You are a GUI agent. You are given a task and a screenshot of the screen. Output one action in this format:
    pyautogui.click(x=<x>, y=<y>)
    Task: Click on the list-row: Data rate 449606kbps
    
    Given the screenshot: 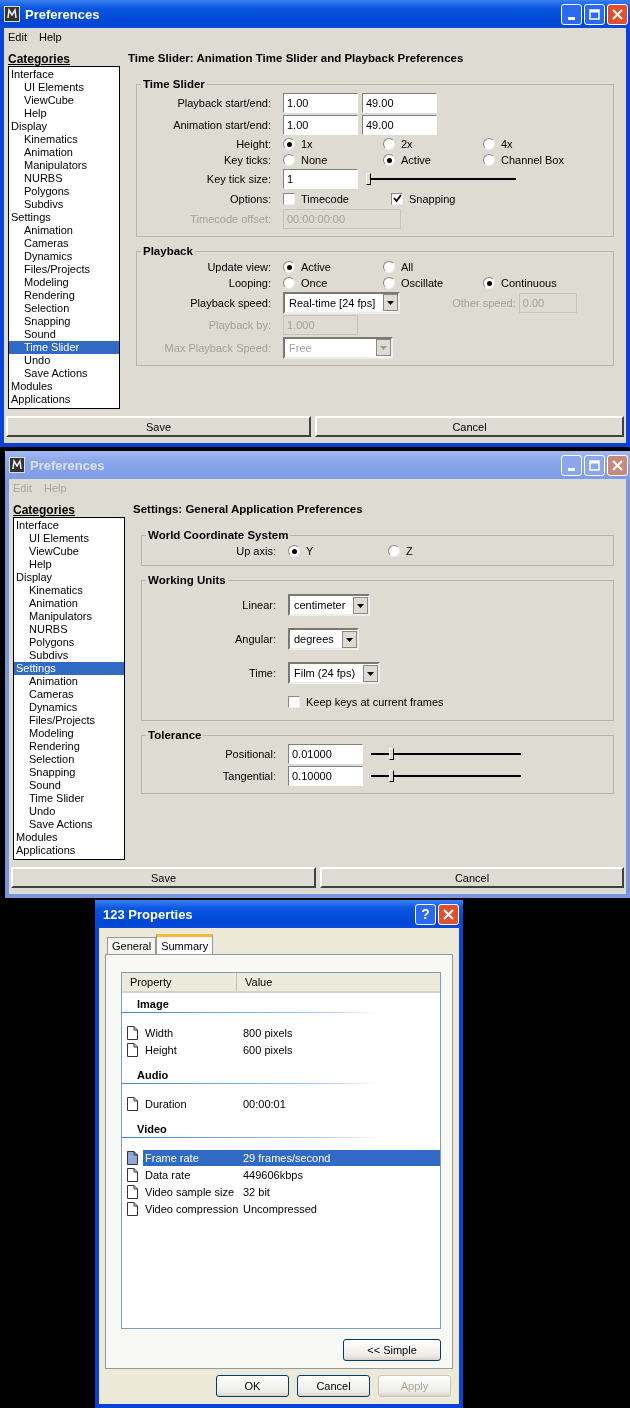 What is the action you would take?
    pyautogui.click(x=281, y=1174)
    